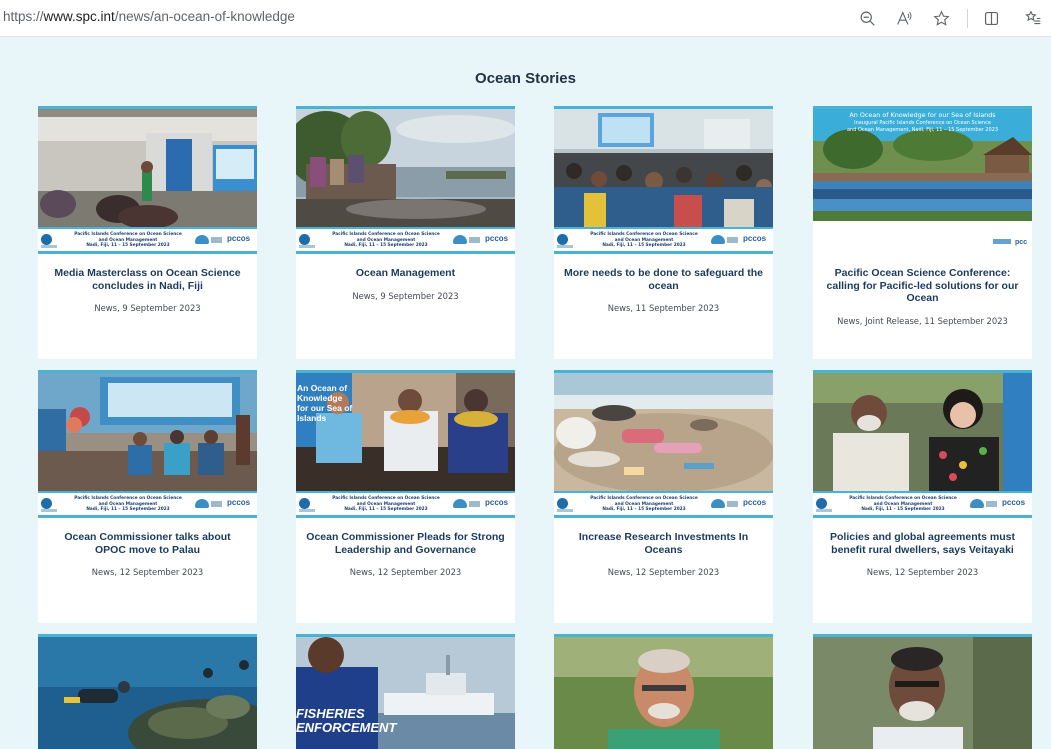 The image size is (1051, 749). I want to click on read-aloud-icon, so click(904, 18).